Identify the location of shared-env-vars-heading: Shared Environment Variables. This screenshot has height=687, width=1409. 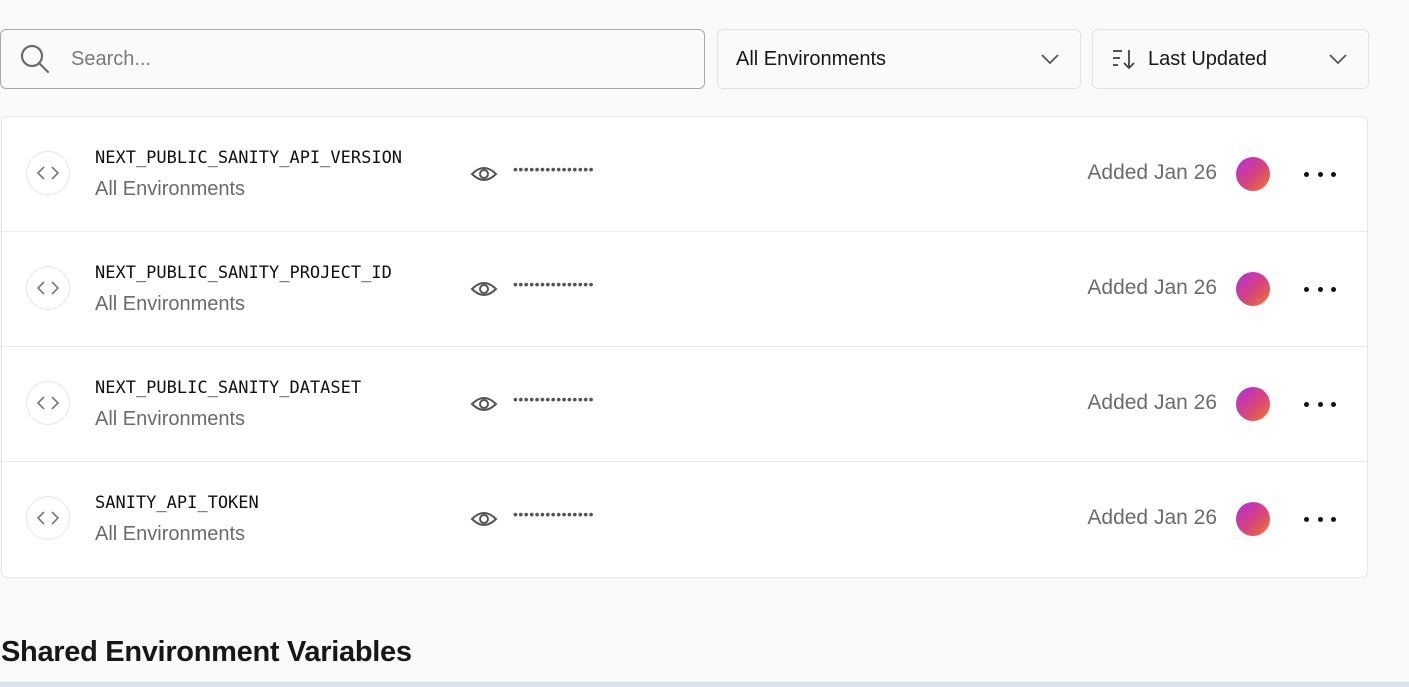
(206, 652).